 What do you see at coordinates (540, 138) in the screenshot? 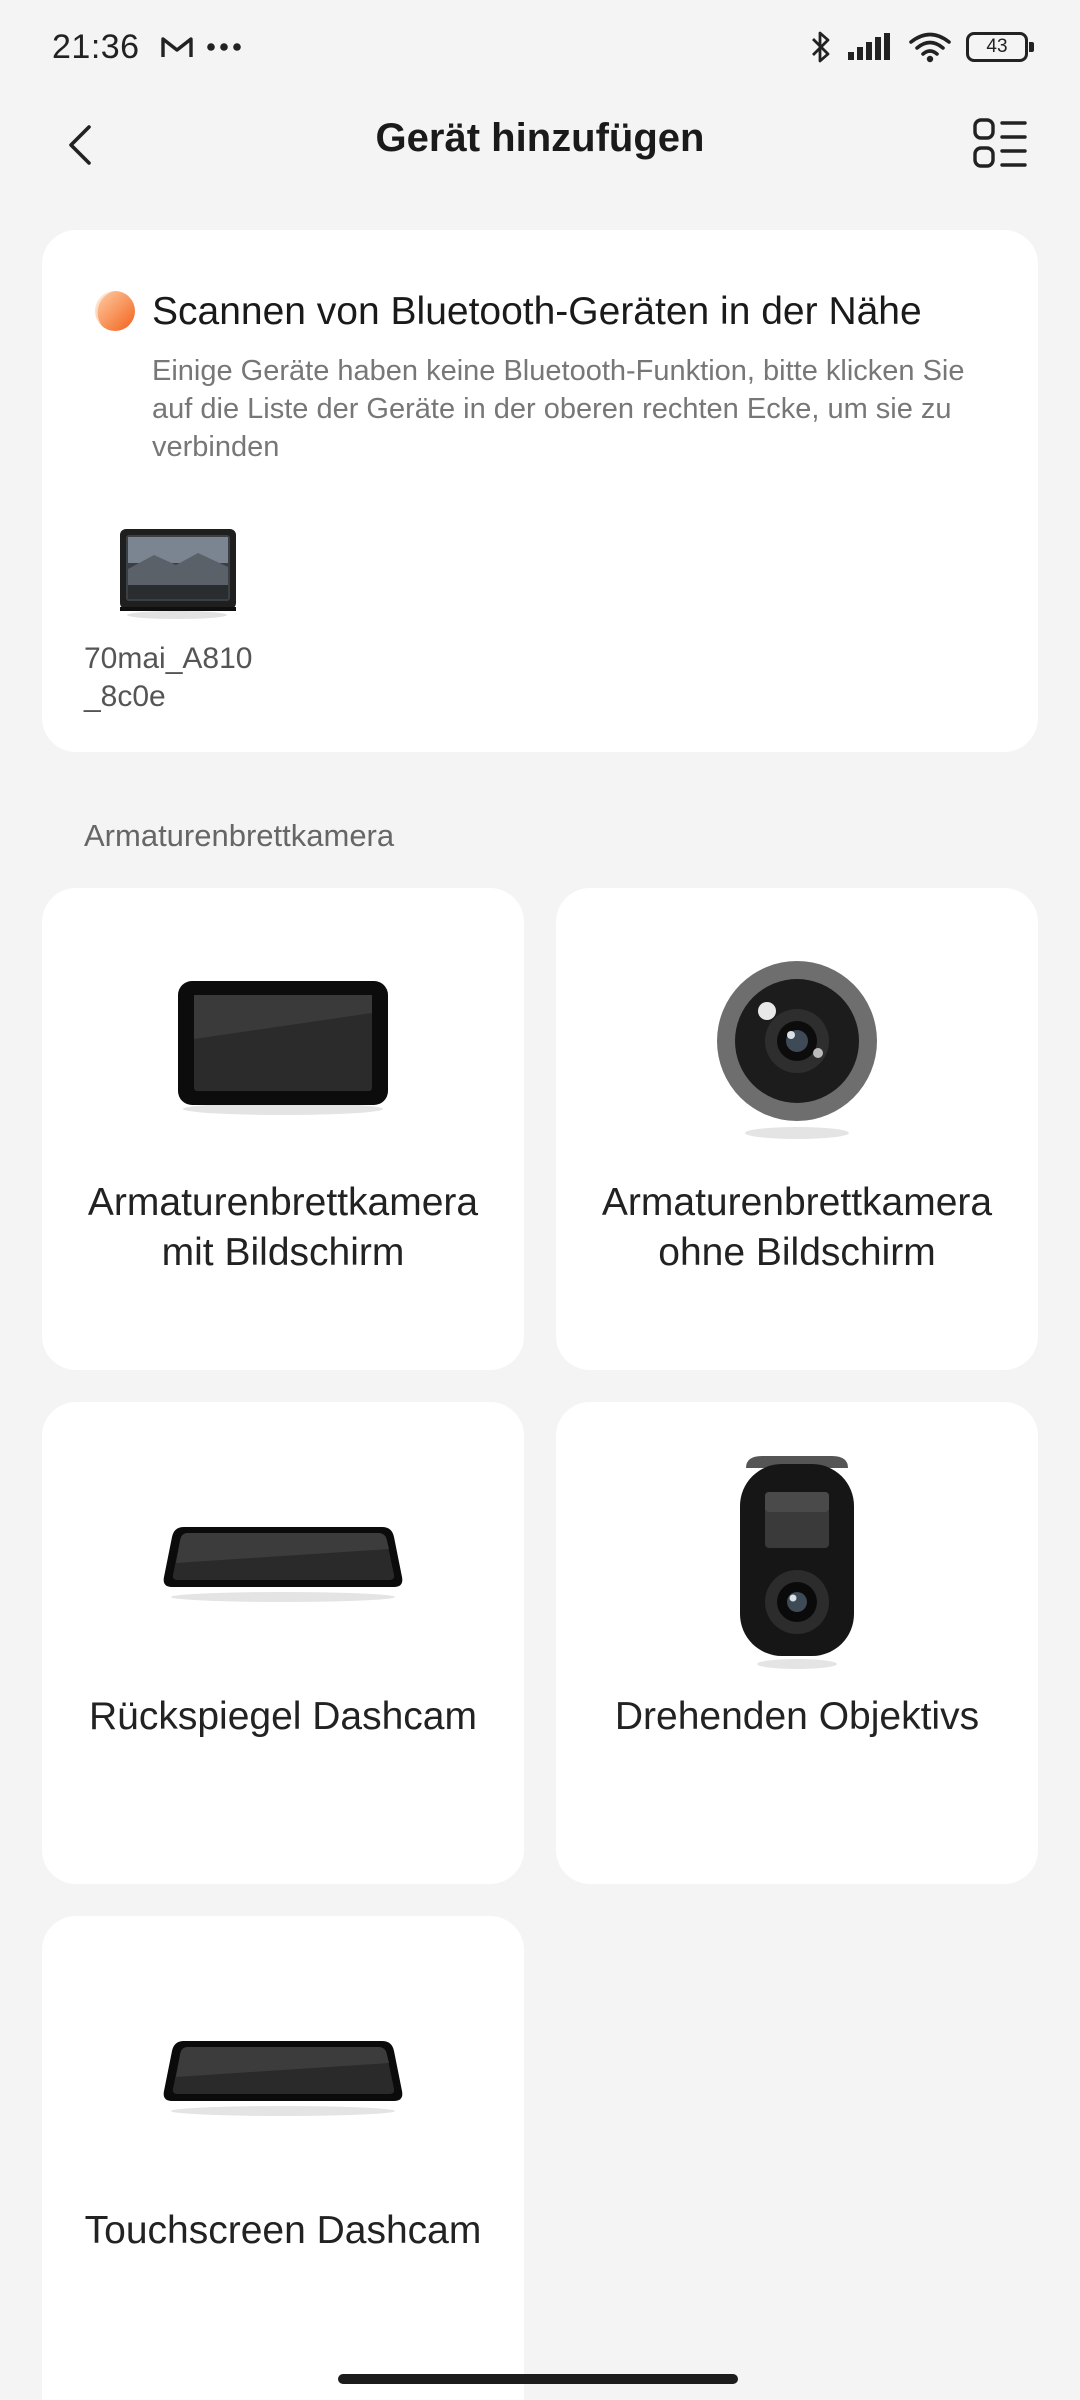
I see `page-title: Gerät hinzufügen` at bounding box center [540, 138].